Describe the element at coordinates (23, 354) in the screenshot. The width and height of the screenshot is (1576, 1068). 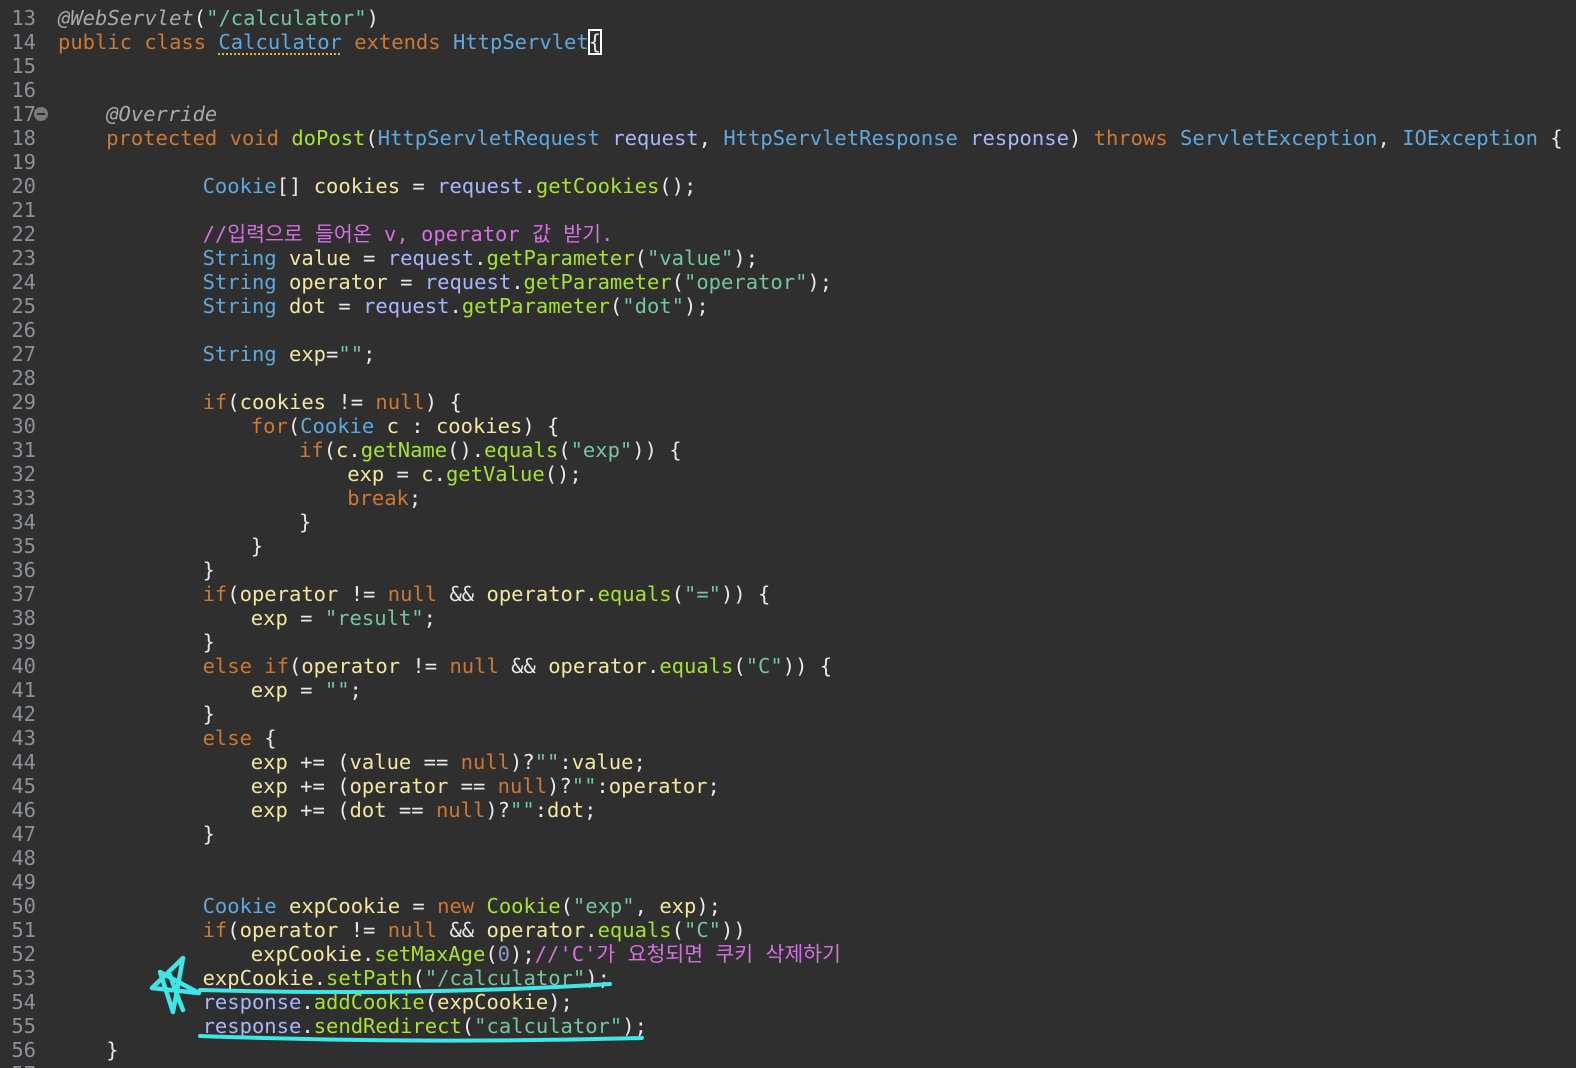
I see `line-number: 27` at that location.